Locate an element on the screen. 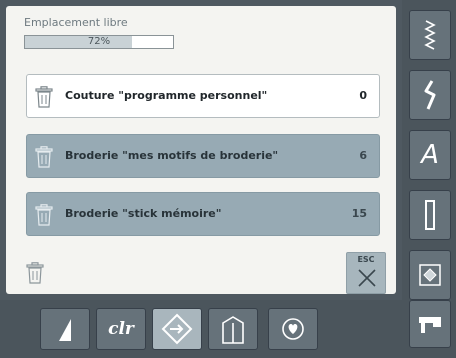 The width and height of the screenshot is (456, 358). navigate-button is located at coordinates (177, 329).